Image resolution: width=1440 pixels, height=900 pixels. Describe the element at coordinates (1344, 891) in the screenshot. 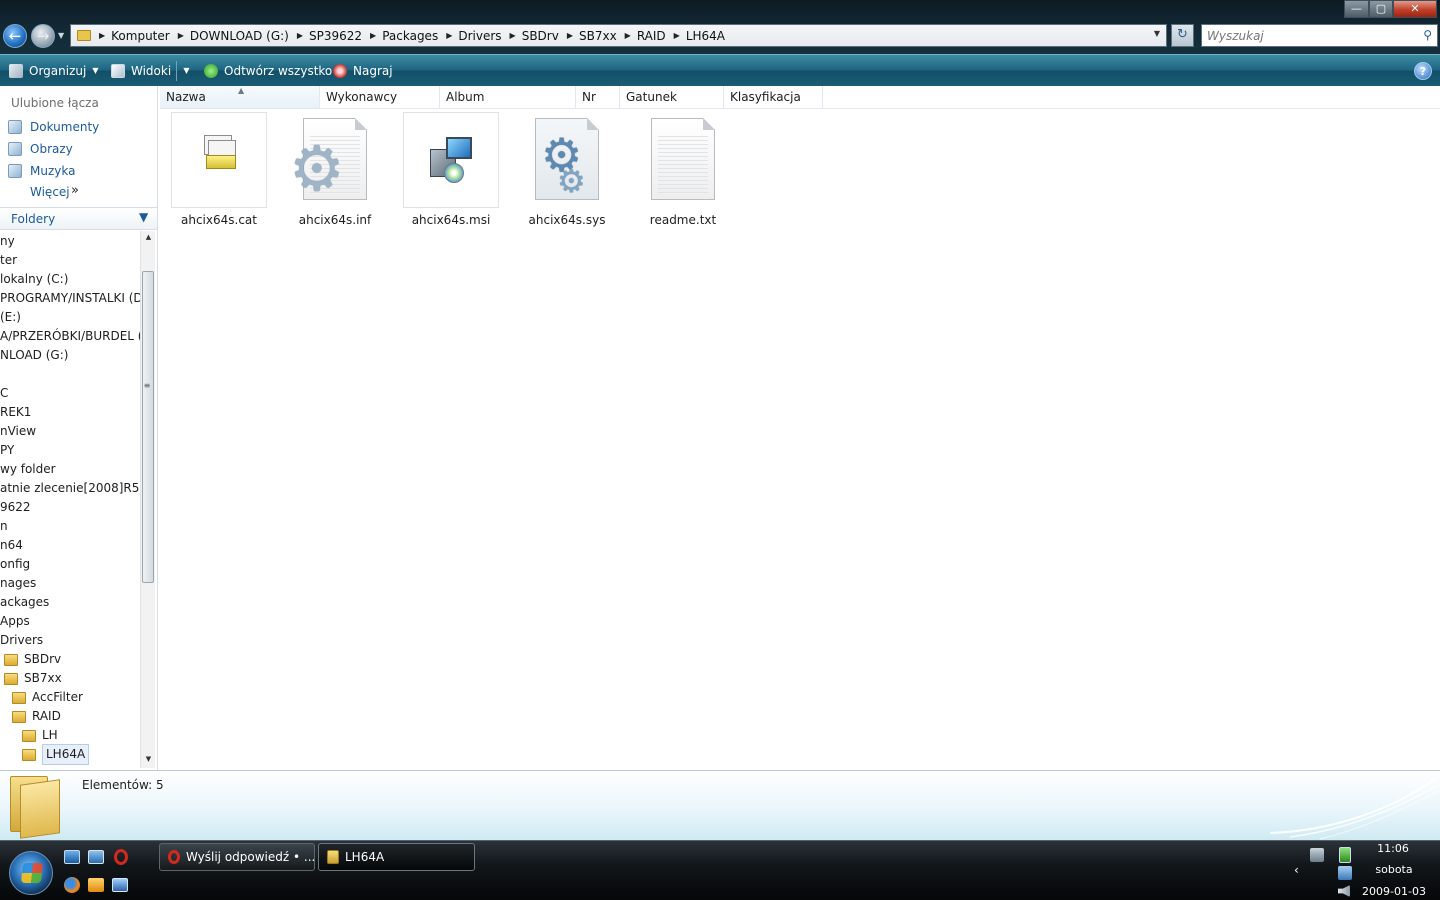

I see `volume-icon` at that location.